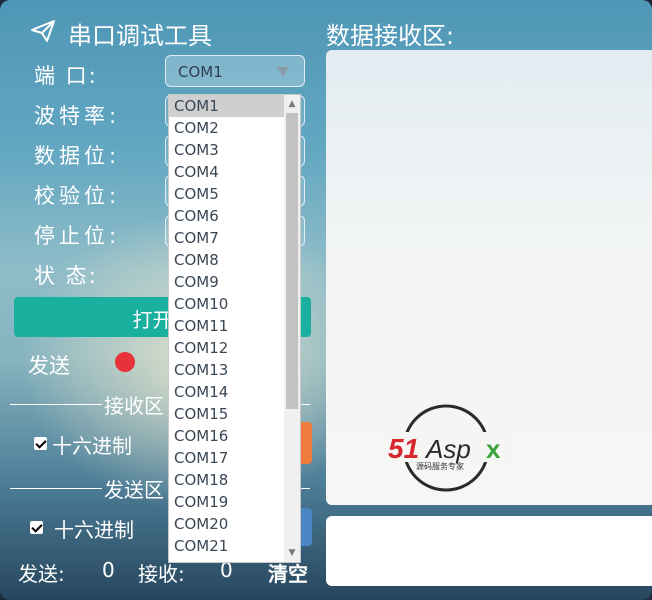 The image size is (652, 600). Describe the element at coordinates (227, 524) in the screenshot. I see `dropdown-option: COM20` at that location.